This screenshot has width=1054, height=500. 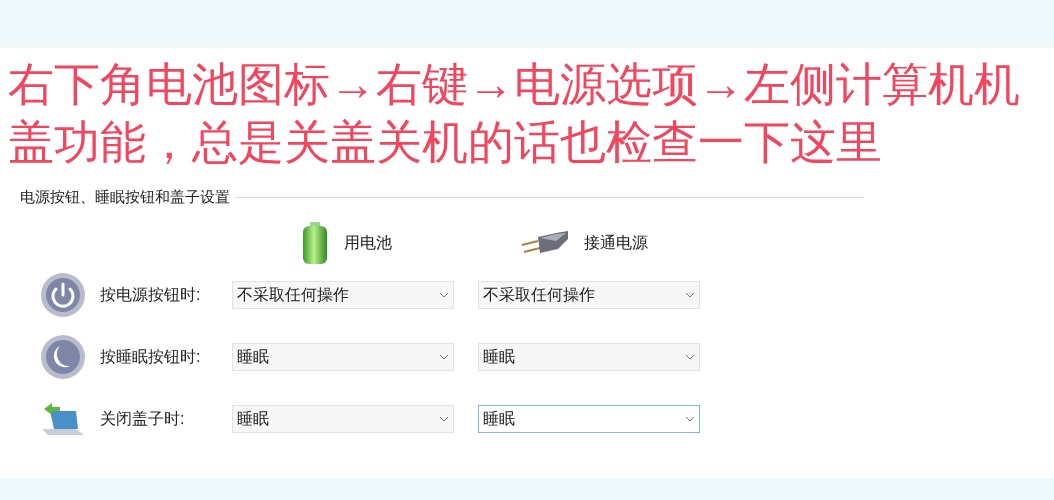 I want to click on laptop-icon, so click(x=63, y=419).